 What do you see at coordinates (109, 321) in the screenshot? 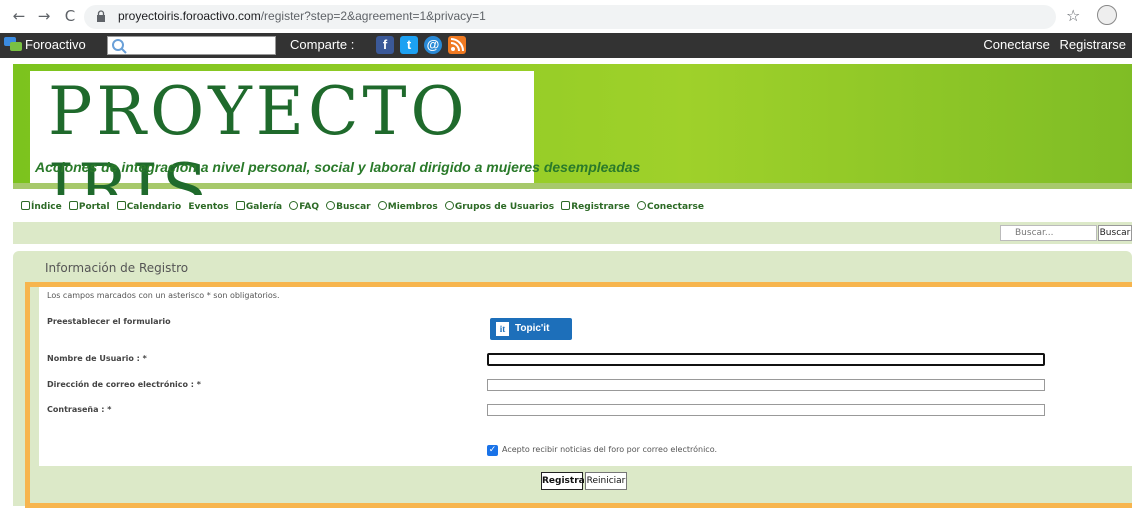
I see `prefill-label: Preestablecer el formulario` at bounding box center [109, 321].